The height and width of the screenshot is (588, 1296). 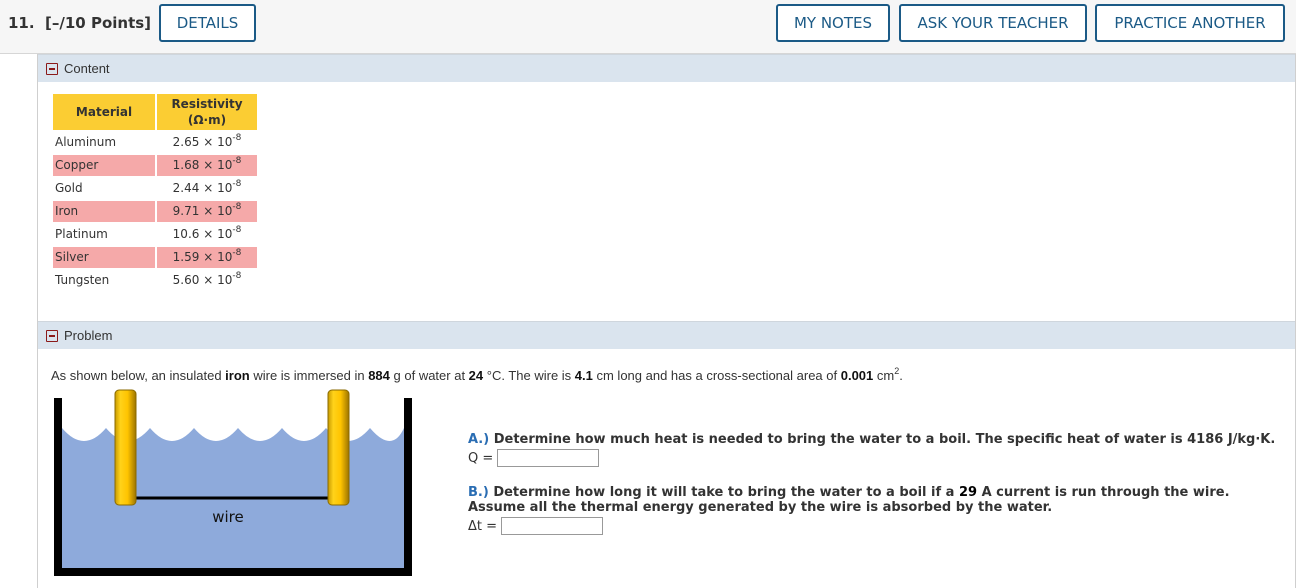 I want to click on current-value: 29, so click(x=968, y=492).